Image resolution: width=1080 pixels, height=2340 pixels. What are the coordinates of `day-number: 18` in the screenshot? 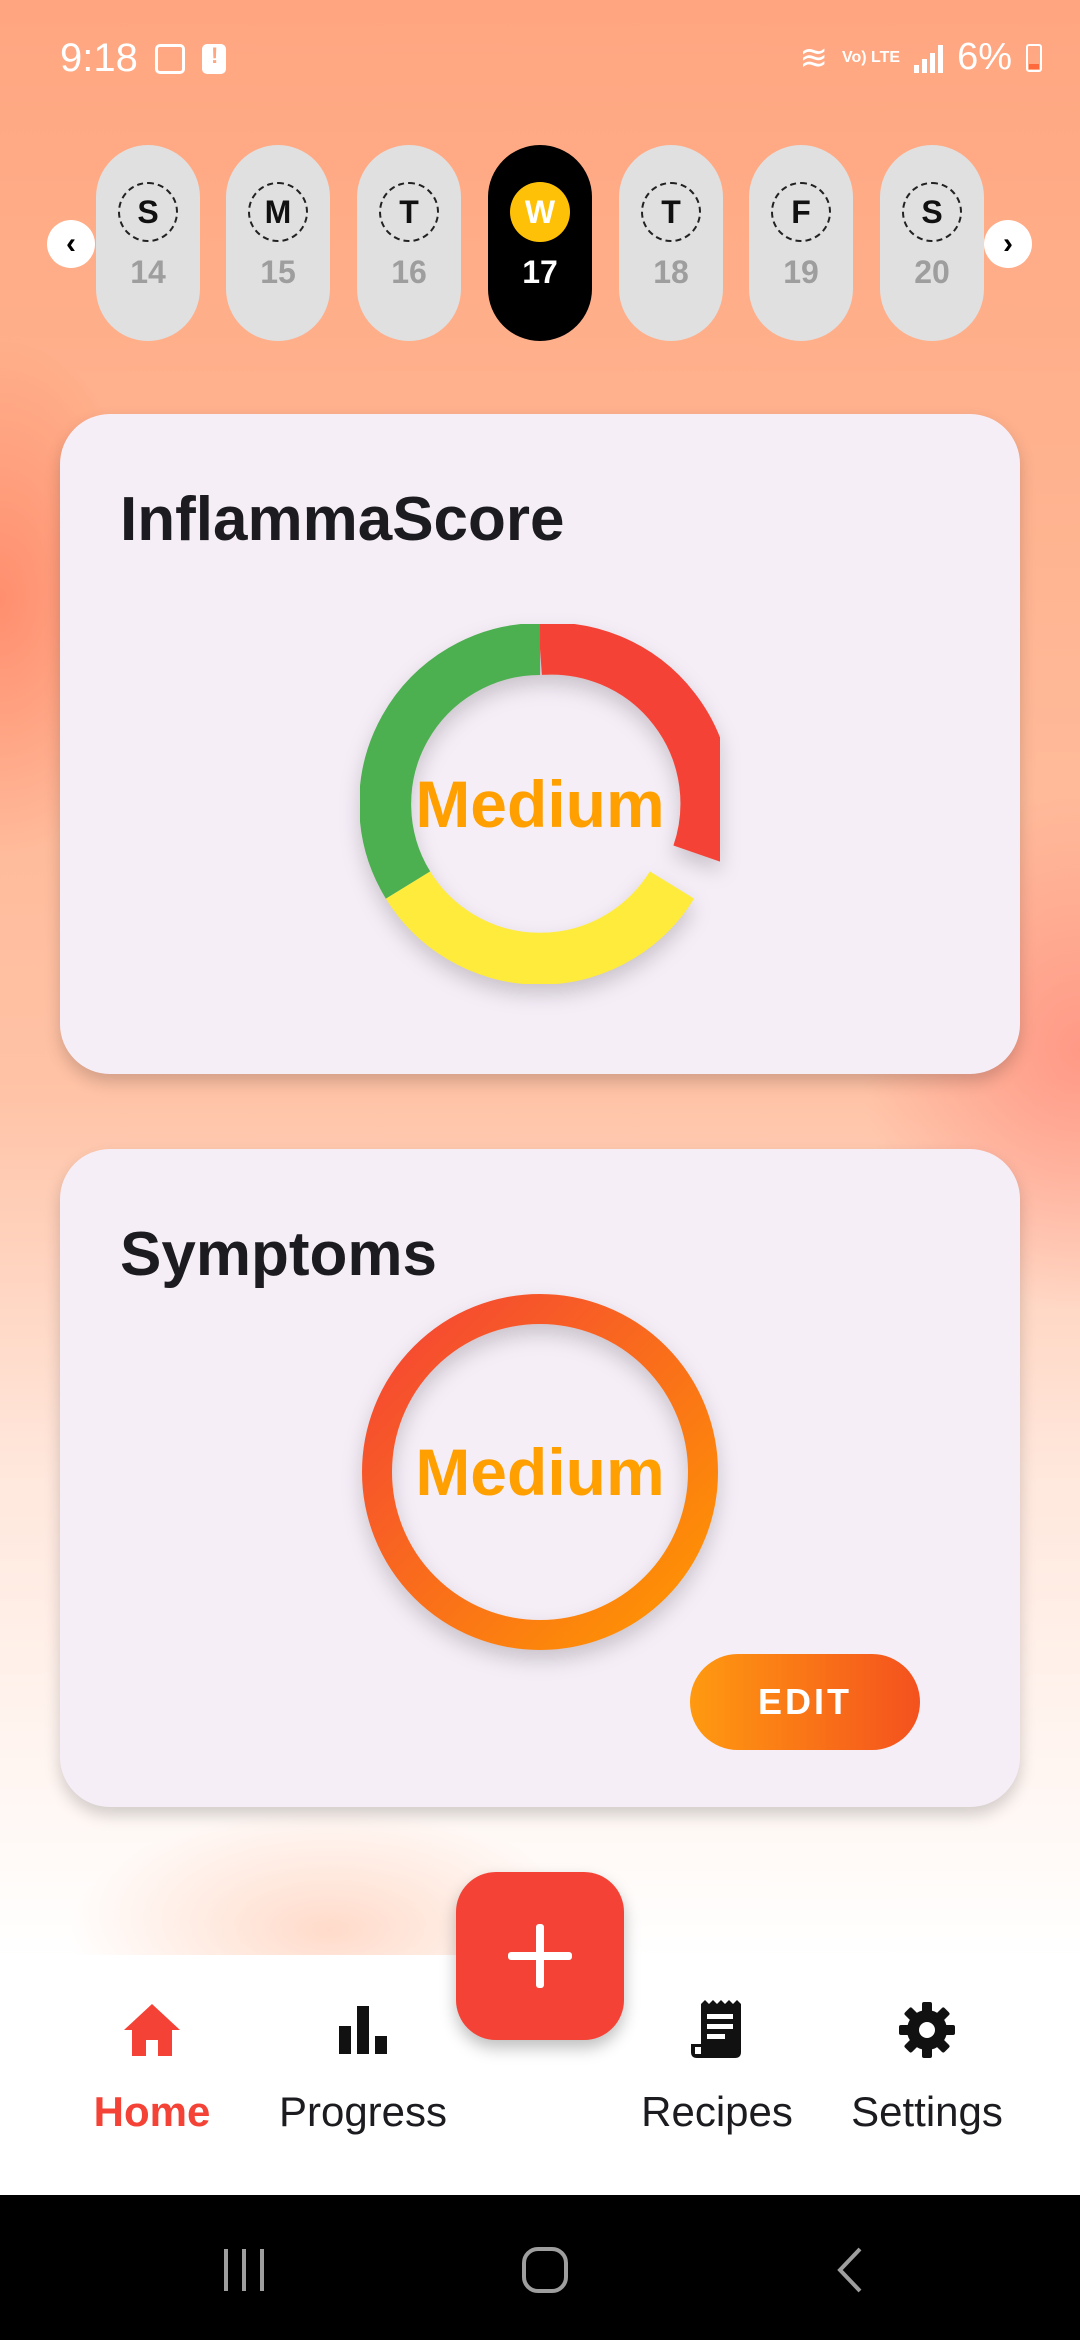 It's located at (671, 272).